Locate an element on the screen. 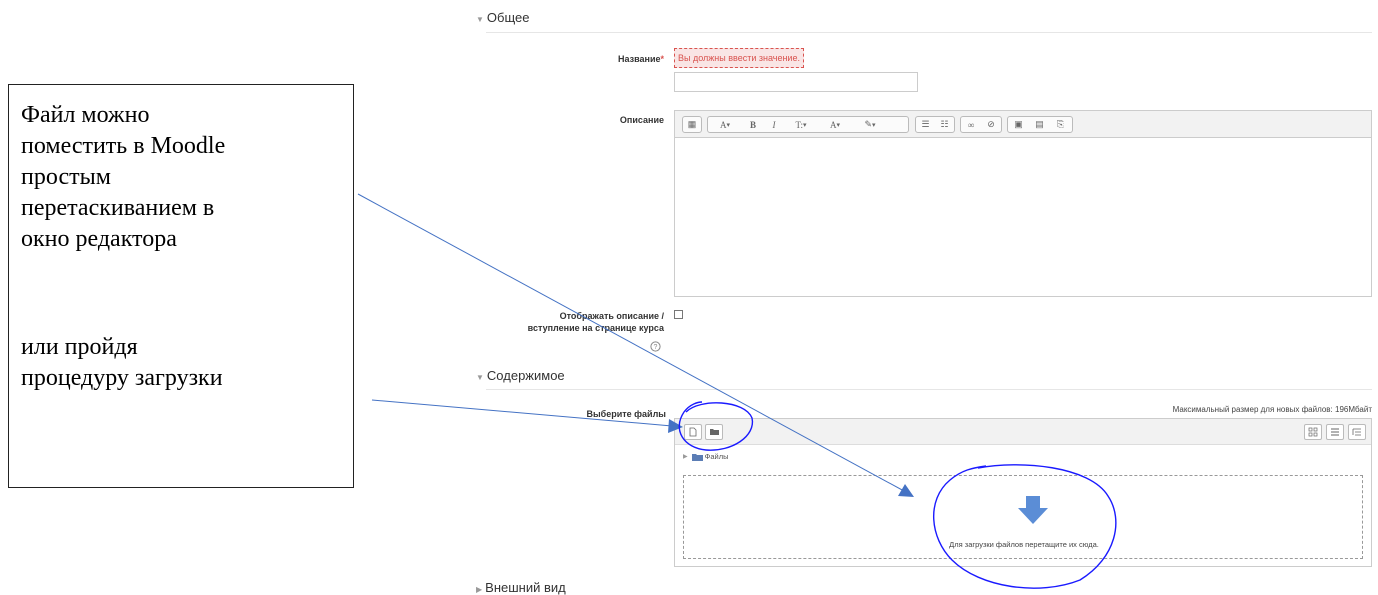 This screenshot has width=1378, height=595. section-appearance-title: Внешний вид is located at coordinates (525, 587).